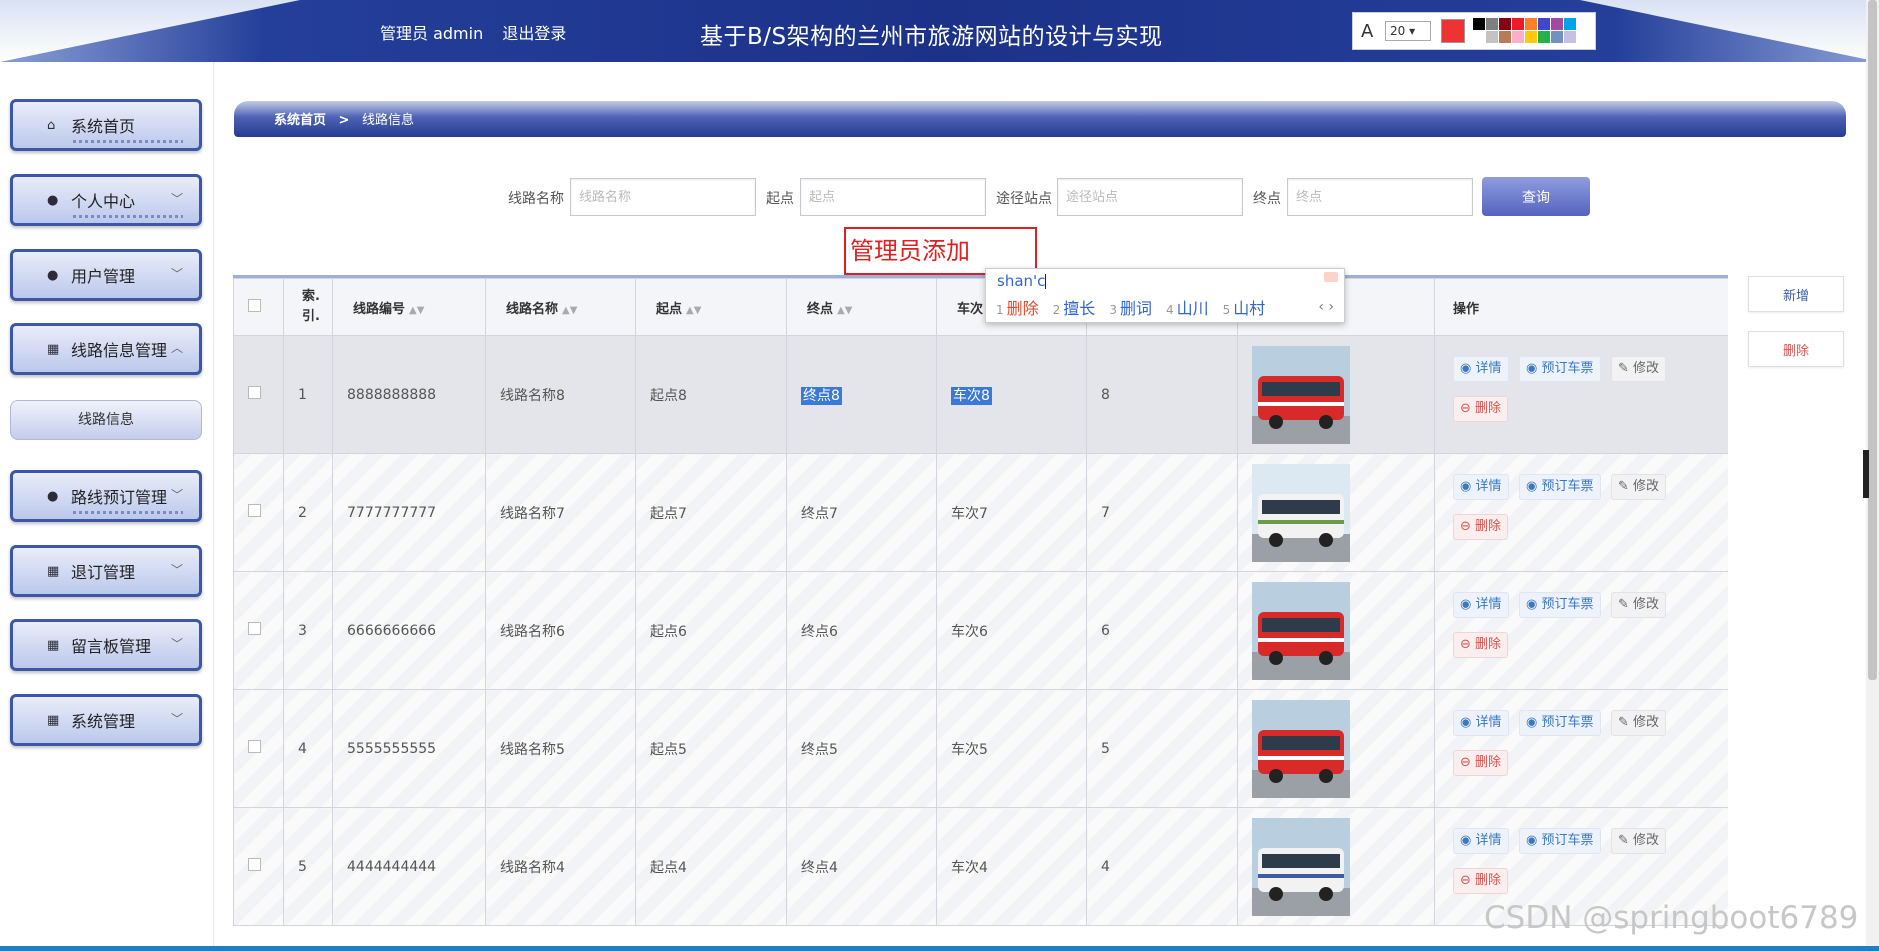 The width and height of the screenshot is (1879, 951). What do you see at coordinates (1011, 630) in the screenshot?
I see `train-cell: 车次6` at bounding box center [1011, 630].